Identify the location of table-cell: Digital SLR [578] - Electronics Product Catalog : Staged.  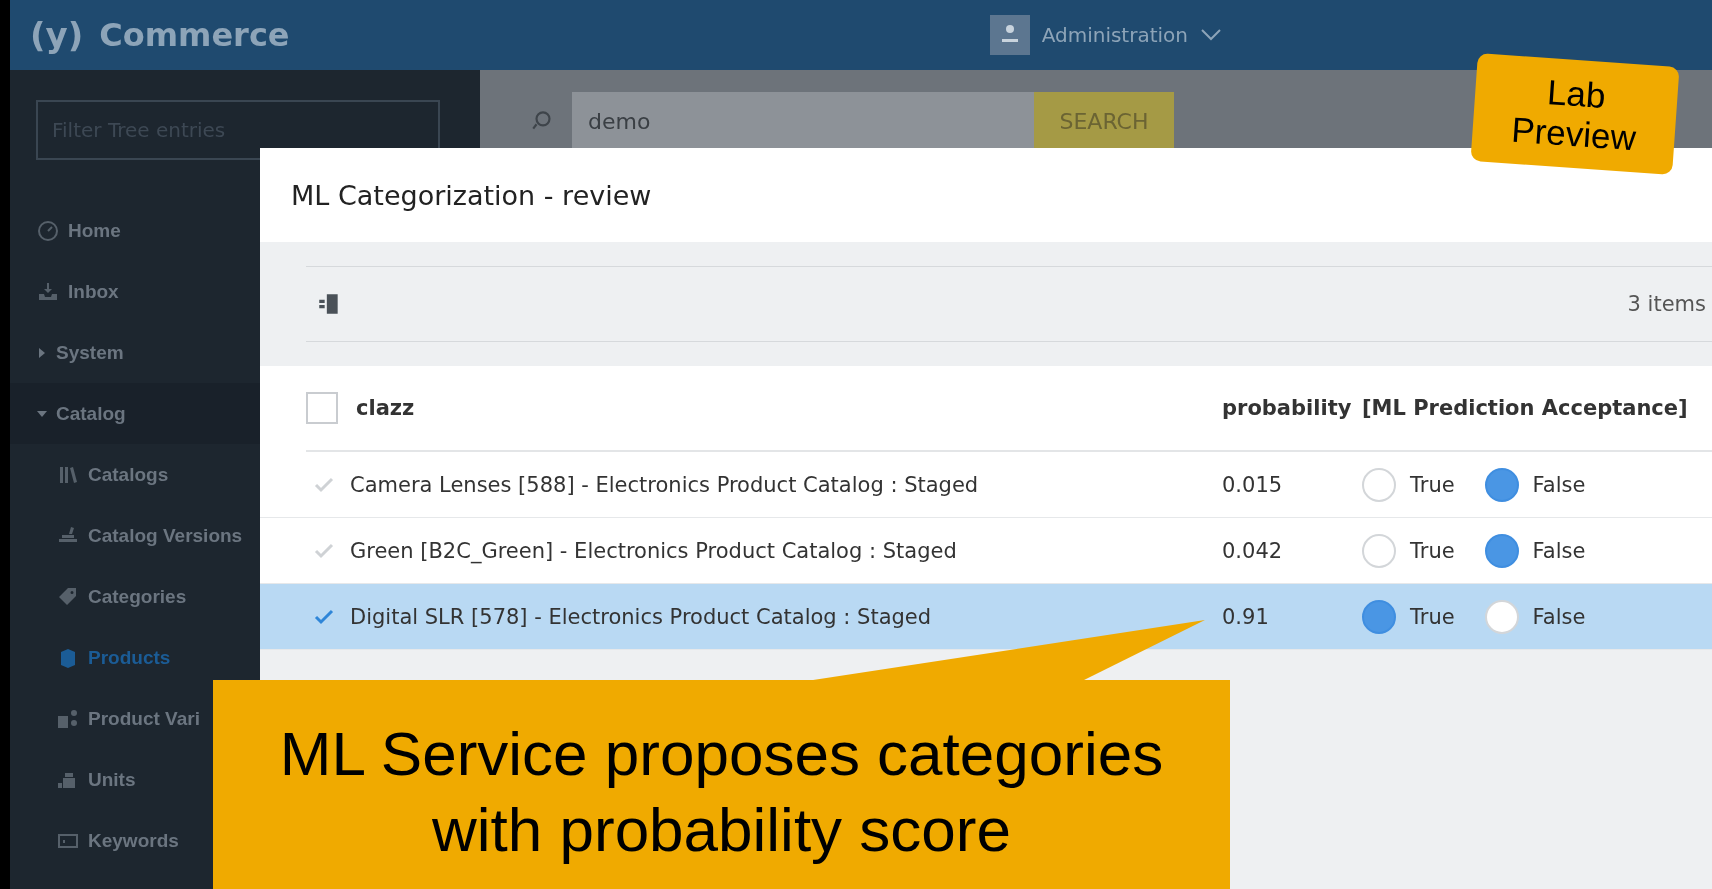
(641, 616).